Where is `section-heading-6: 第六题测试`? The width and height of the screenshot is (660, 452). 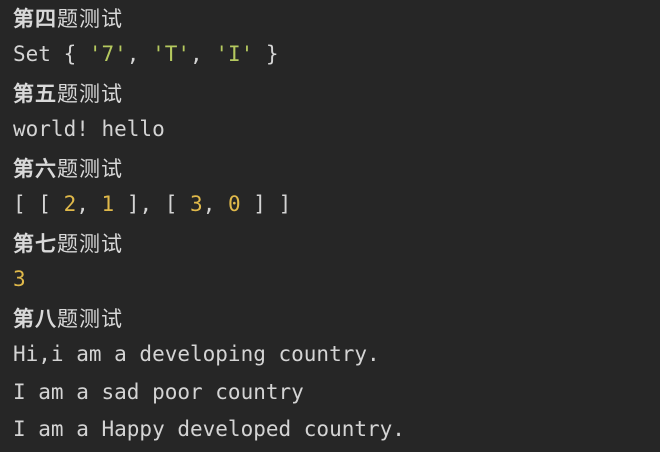
section-heading-6: 第六题测试 is located at coordinates (68, 169).